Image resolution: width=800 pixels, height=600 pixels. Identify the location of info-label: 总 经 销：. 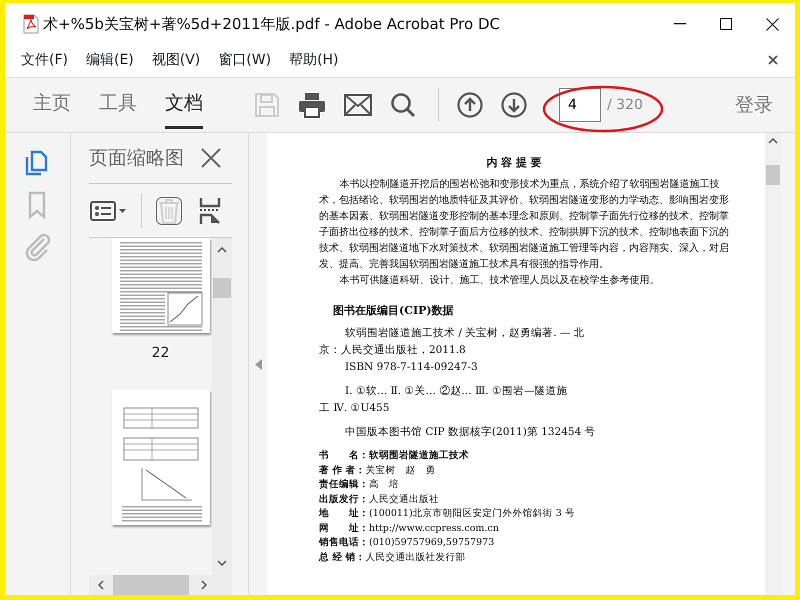
(342, 557).